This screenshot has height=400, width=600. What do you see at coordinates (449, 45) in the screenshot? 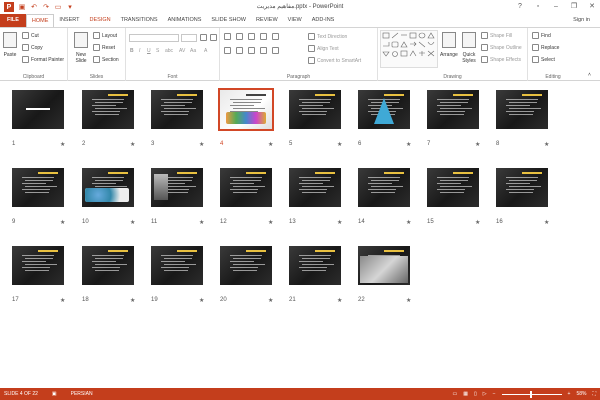
I see `arrange-button: Arrange` at bounding box center [449, 45].